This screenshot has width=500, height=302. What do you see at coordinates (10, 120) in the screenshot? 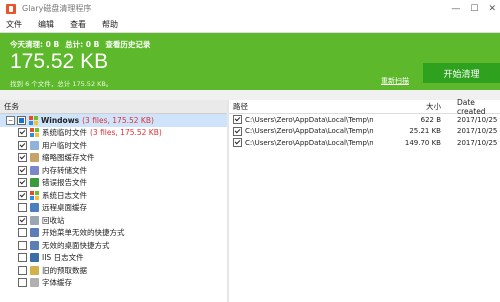
I see `collapse-icon: −` at bounding box center [10, 120].